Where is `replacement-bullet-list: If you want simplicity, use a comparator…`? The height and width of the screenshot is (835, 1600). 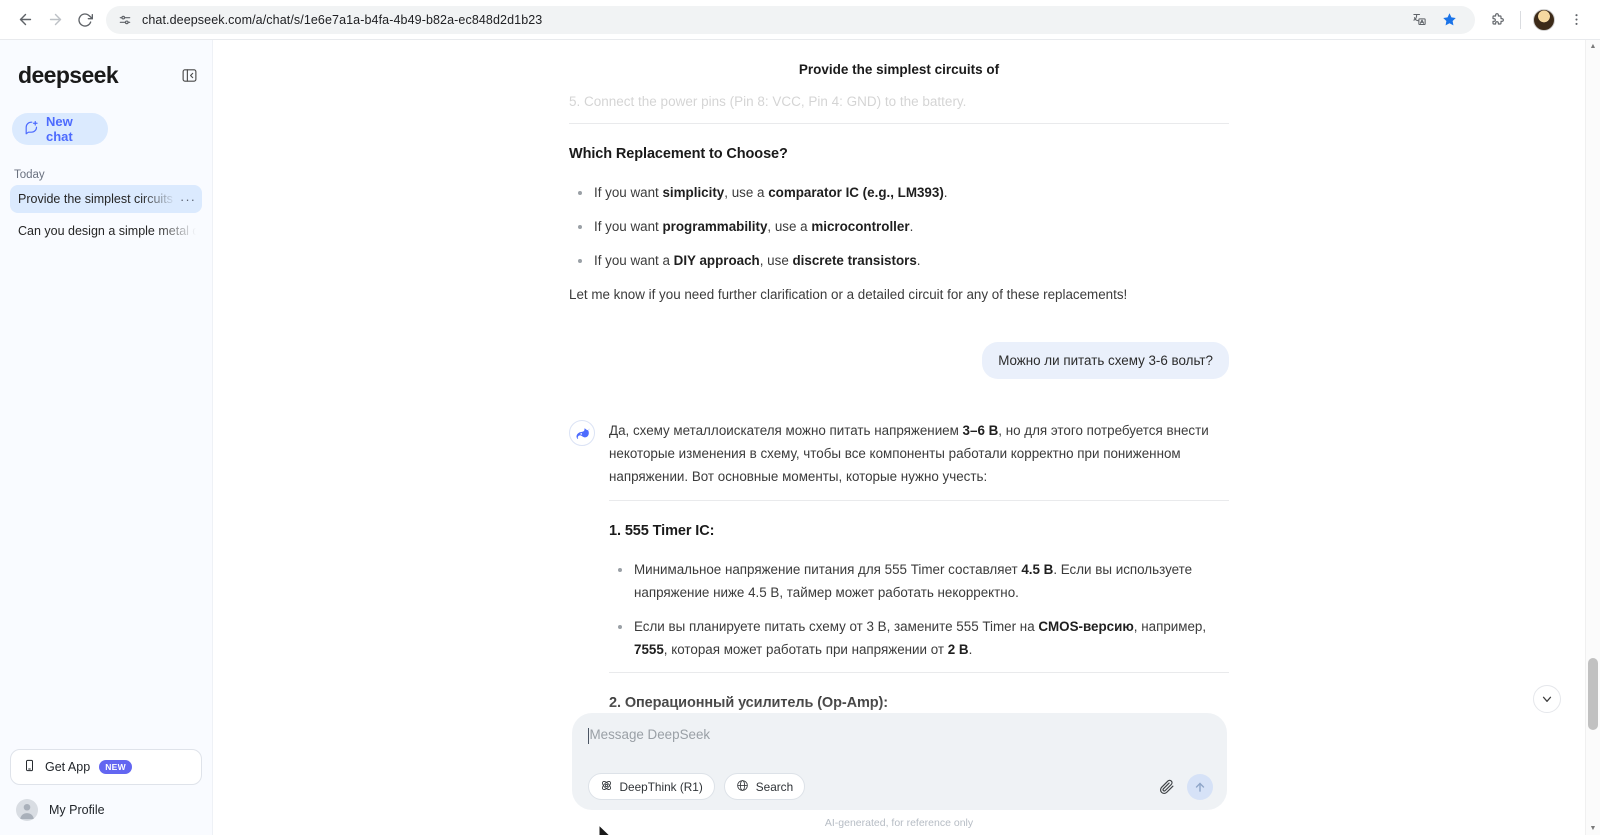
replacement-bullet-list: If you want simplicity, use a comparator… is located at coordinates (899, 226).